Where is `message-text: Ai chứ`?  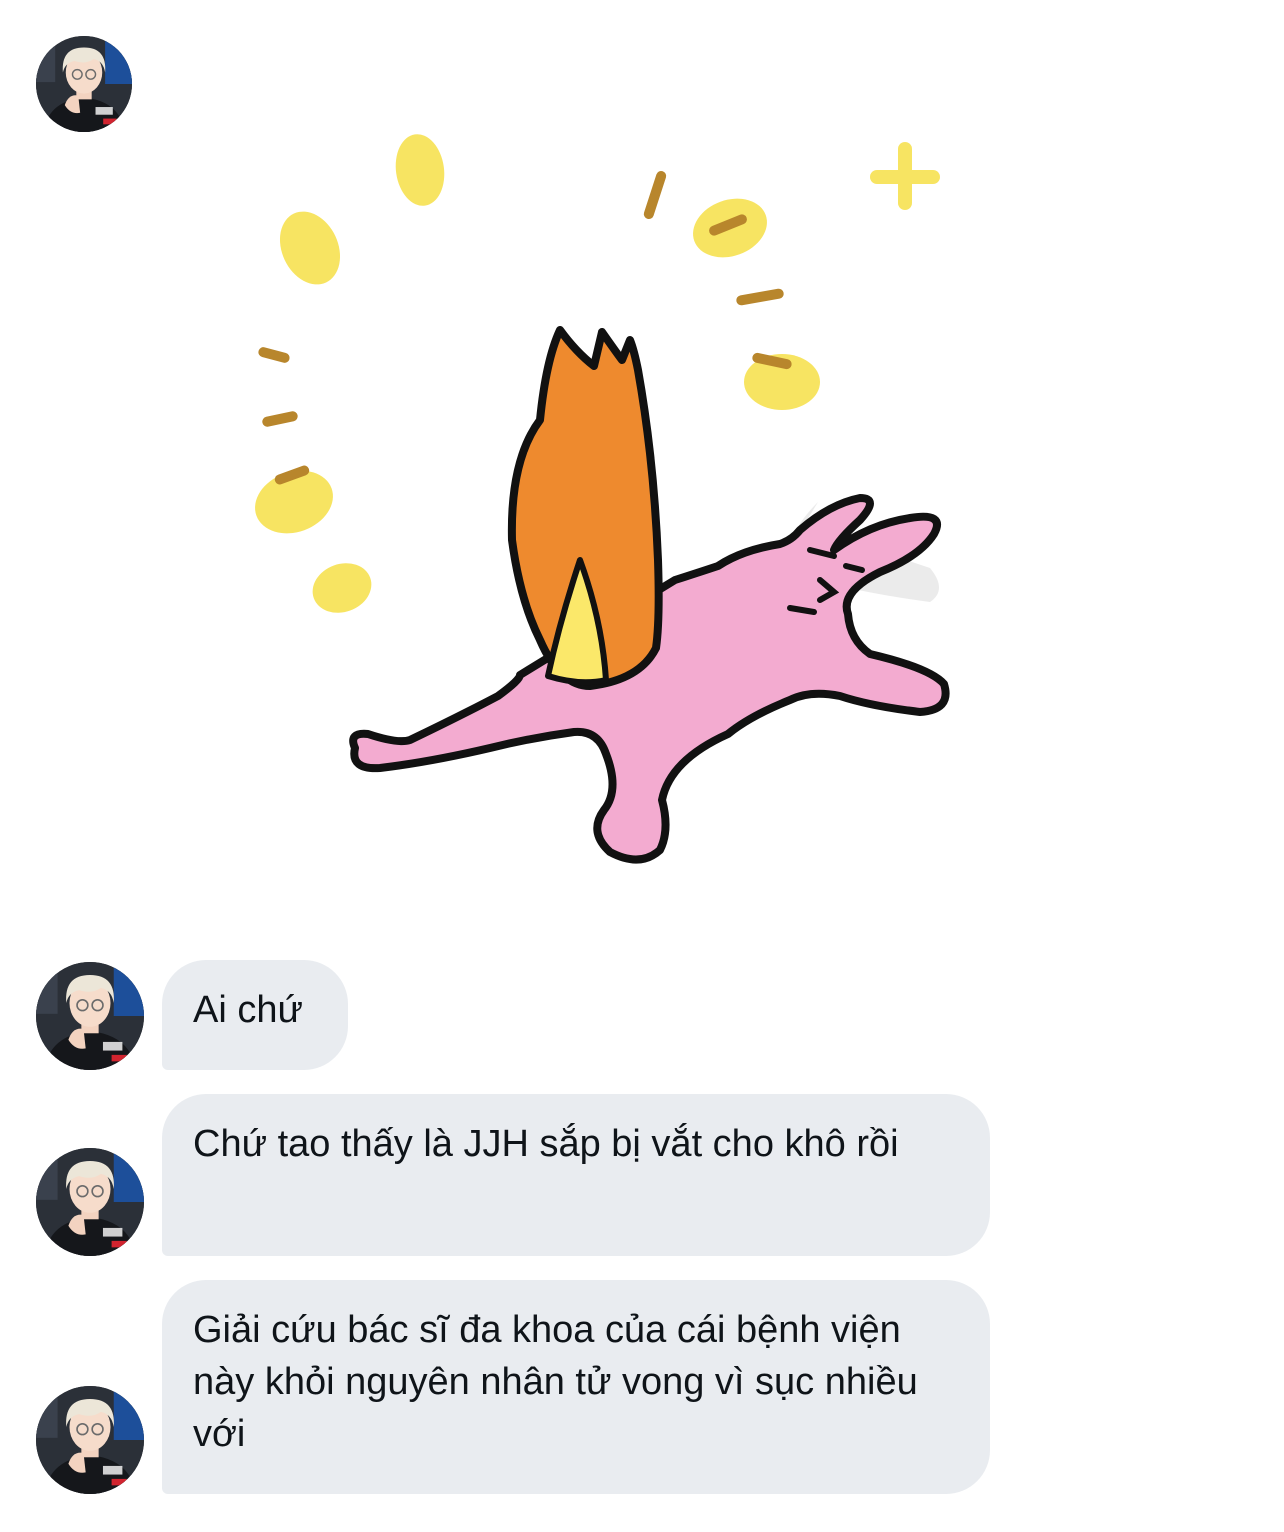
message-text: Ai chứ is located at coordinates (248, 1010).